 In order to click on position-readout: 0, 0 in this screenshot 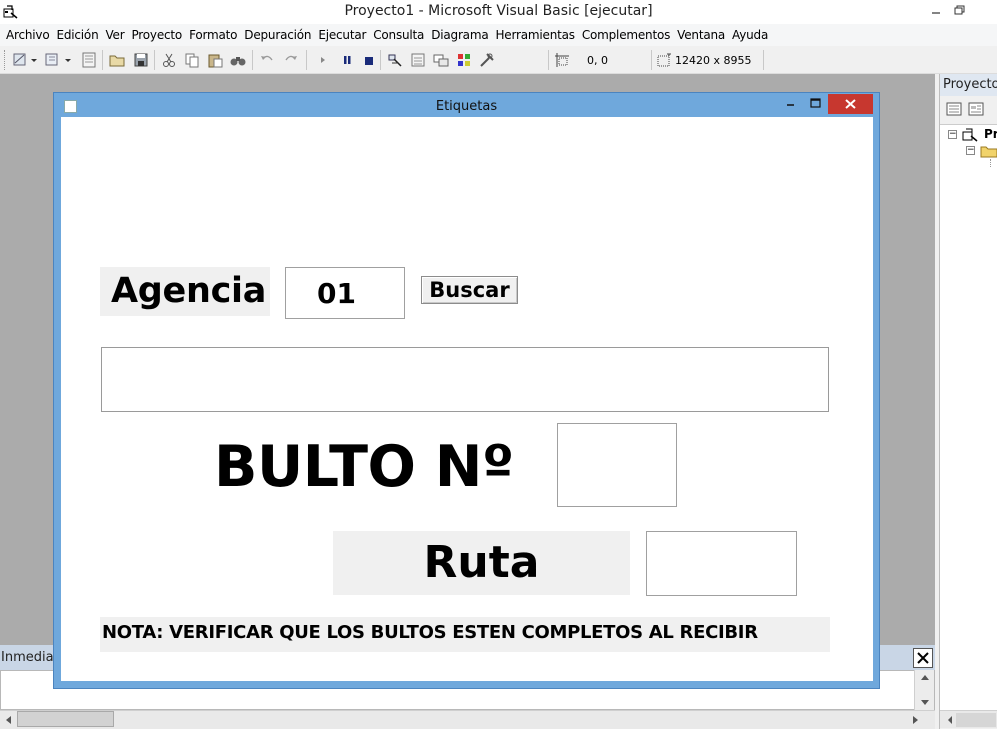, I will do `click(597, 60)`.